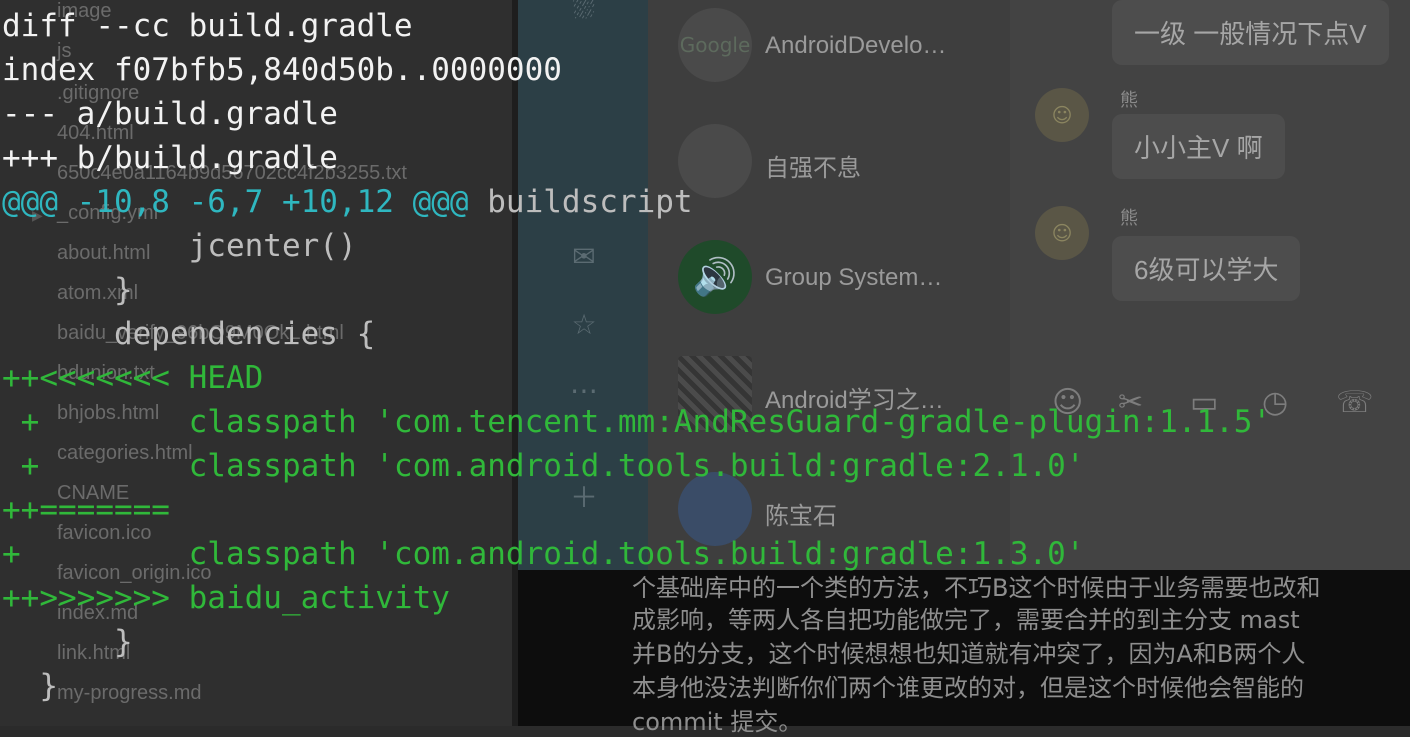  I want to click on article-line: commit 提交。, so click(717, 722).